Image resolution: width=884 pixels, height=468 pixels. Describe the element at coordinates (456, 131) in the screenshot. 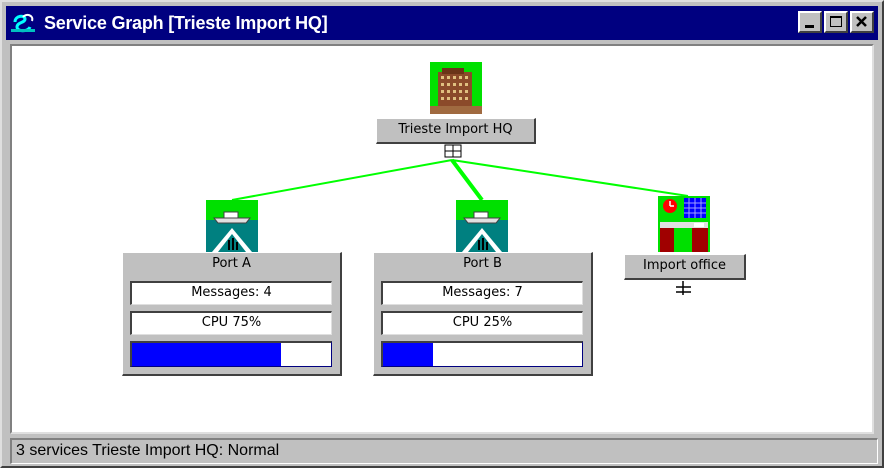

I see `hq-label: Trieste Import HQ` at that location.